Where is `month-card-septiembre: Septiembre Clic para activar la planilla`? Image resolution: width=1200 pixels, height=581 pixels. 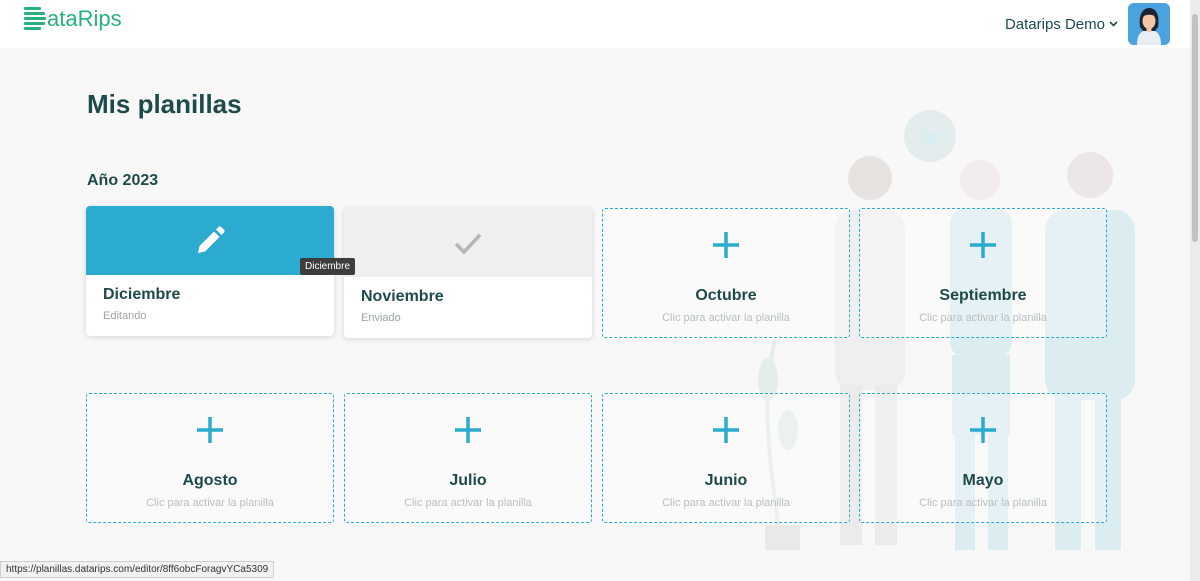 month-card-septiembre: Septiembre Clic para activar la planilla is located at coordinates (983, 273).